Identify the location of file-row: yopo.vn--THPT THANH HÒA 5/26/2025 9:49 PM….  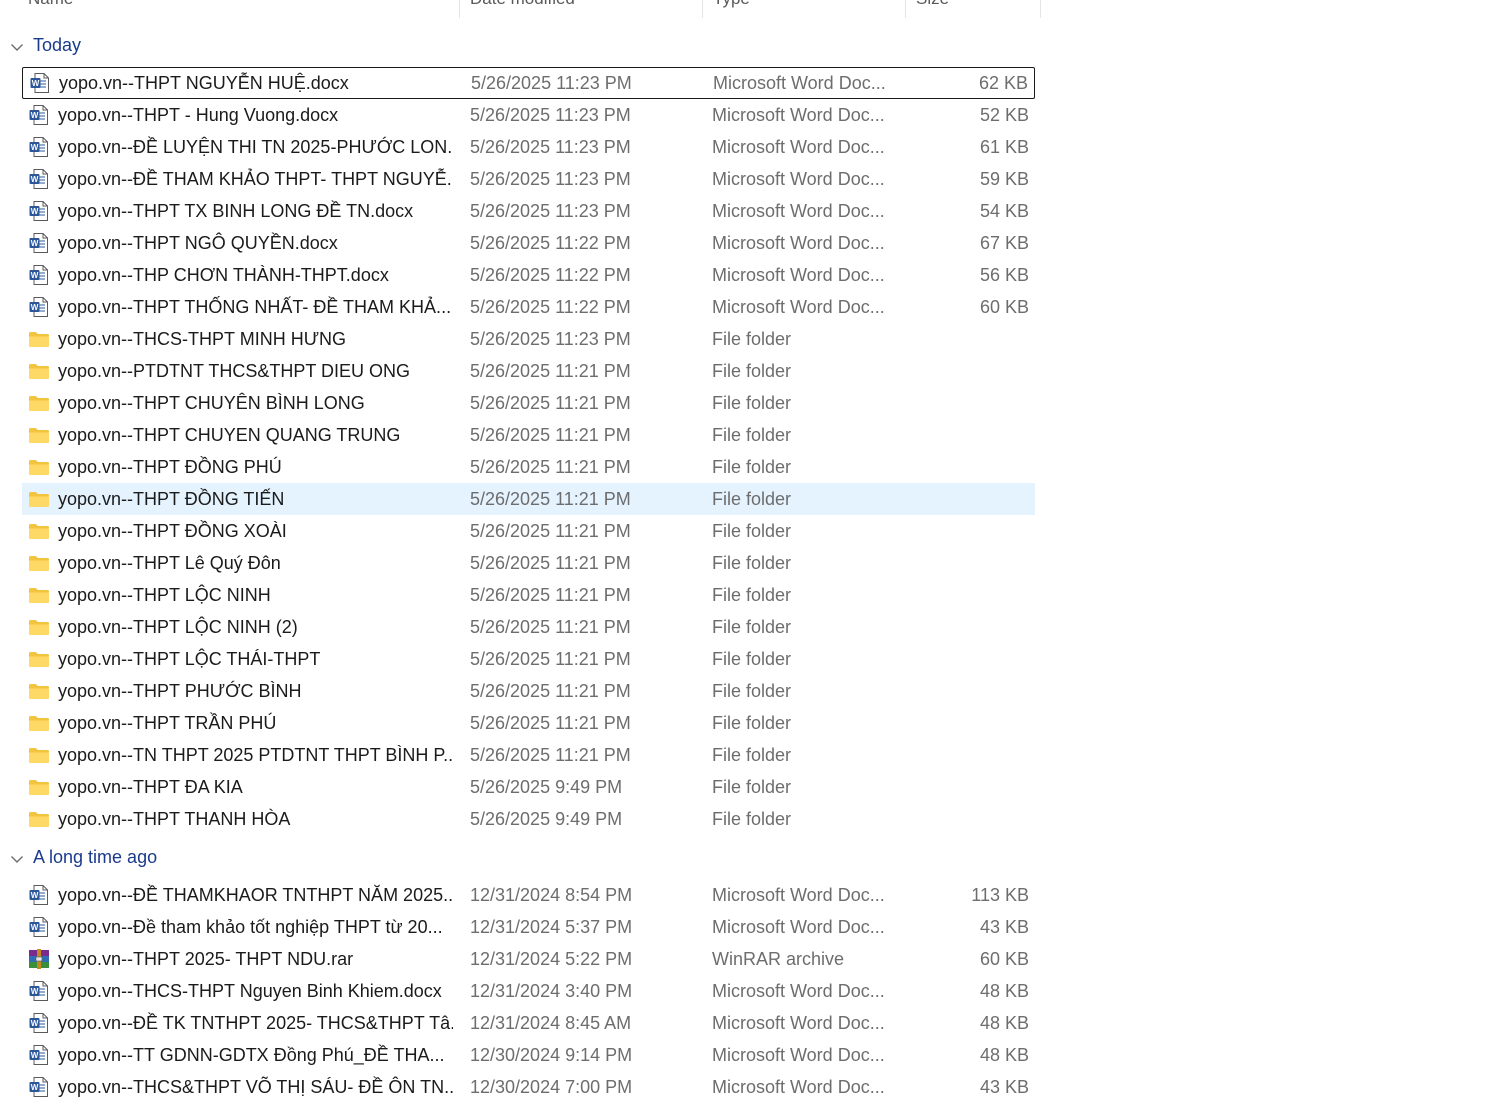
(528, 819).